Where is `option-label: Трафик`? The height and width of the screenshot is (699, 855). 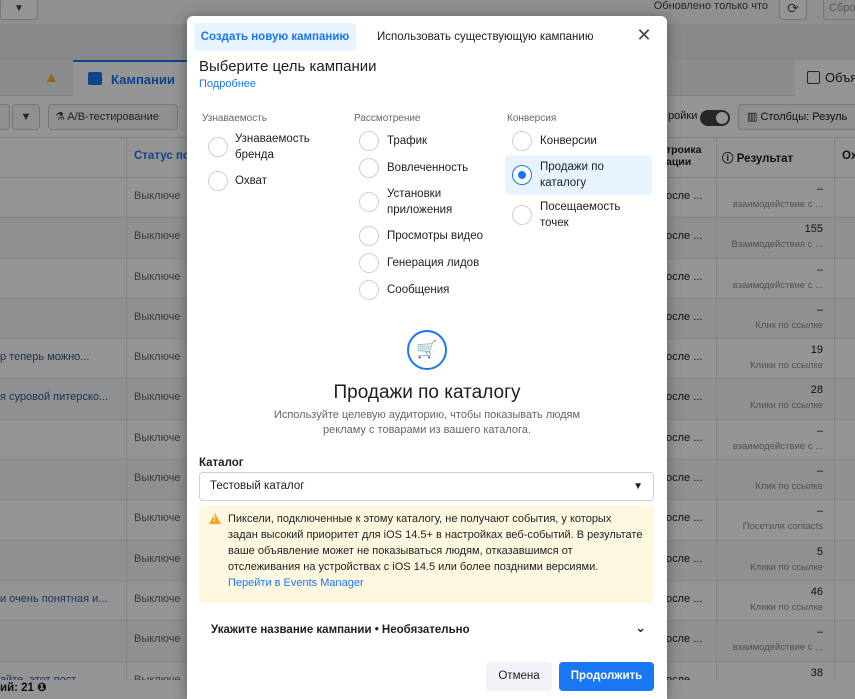 option-label: Трафик is located at coordinates (407, 141).